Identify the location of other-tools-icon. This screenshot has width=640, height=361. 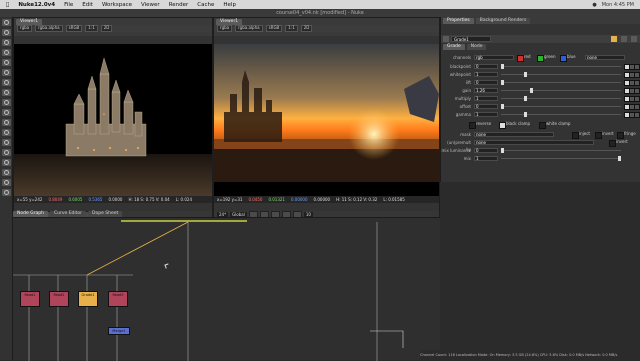
(6, 172).